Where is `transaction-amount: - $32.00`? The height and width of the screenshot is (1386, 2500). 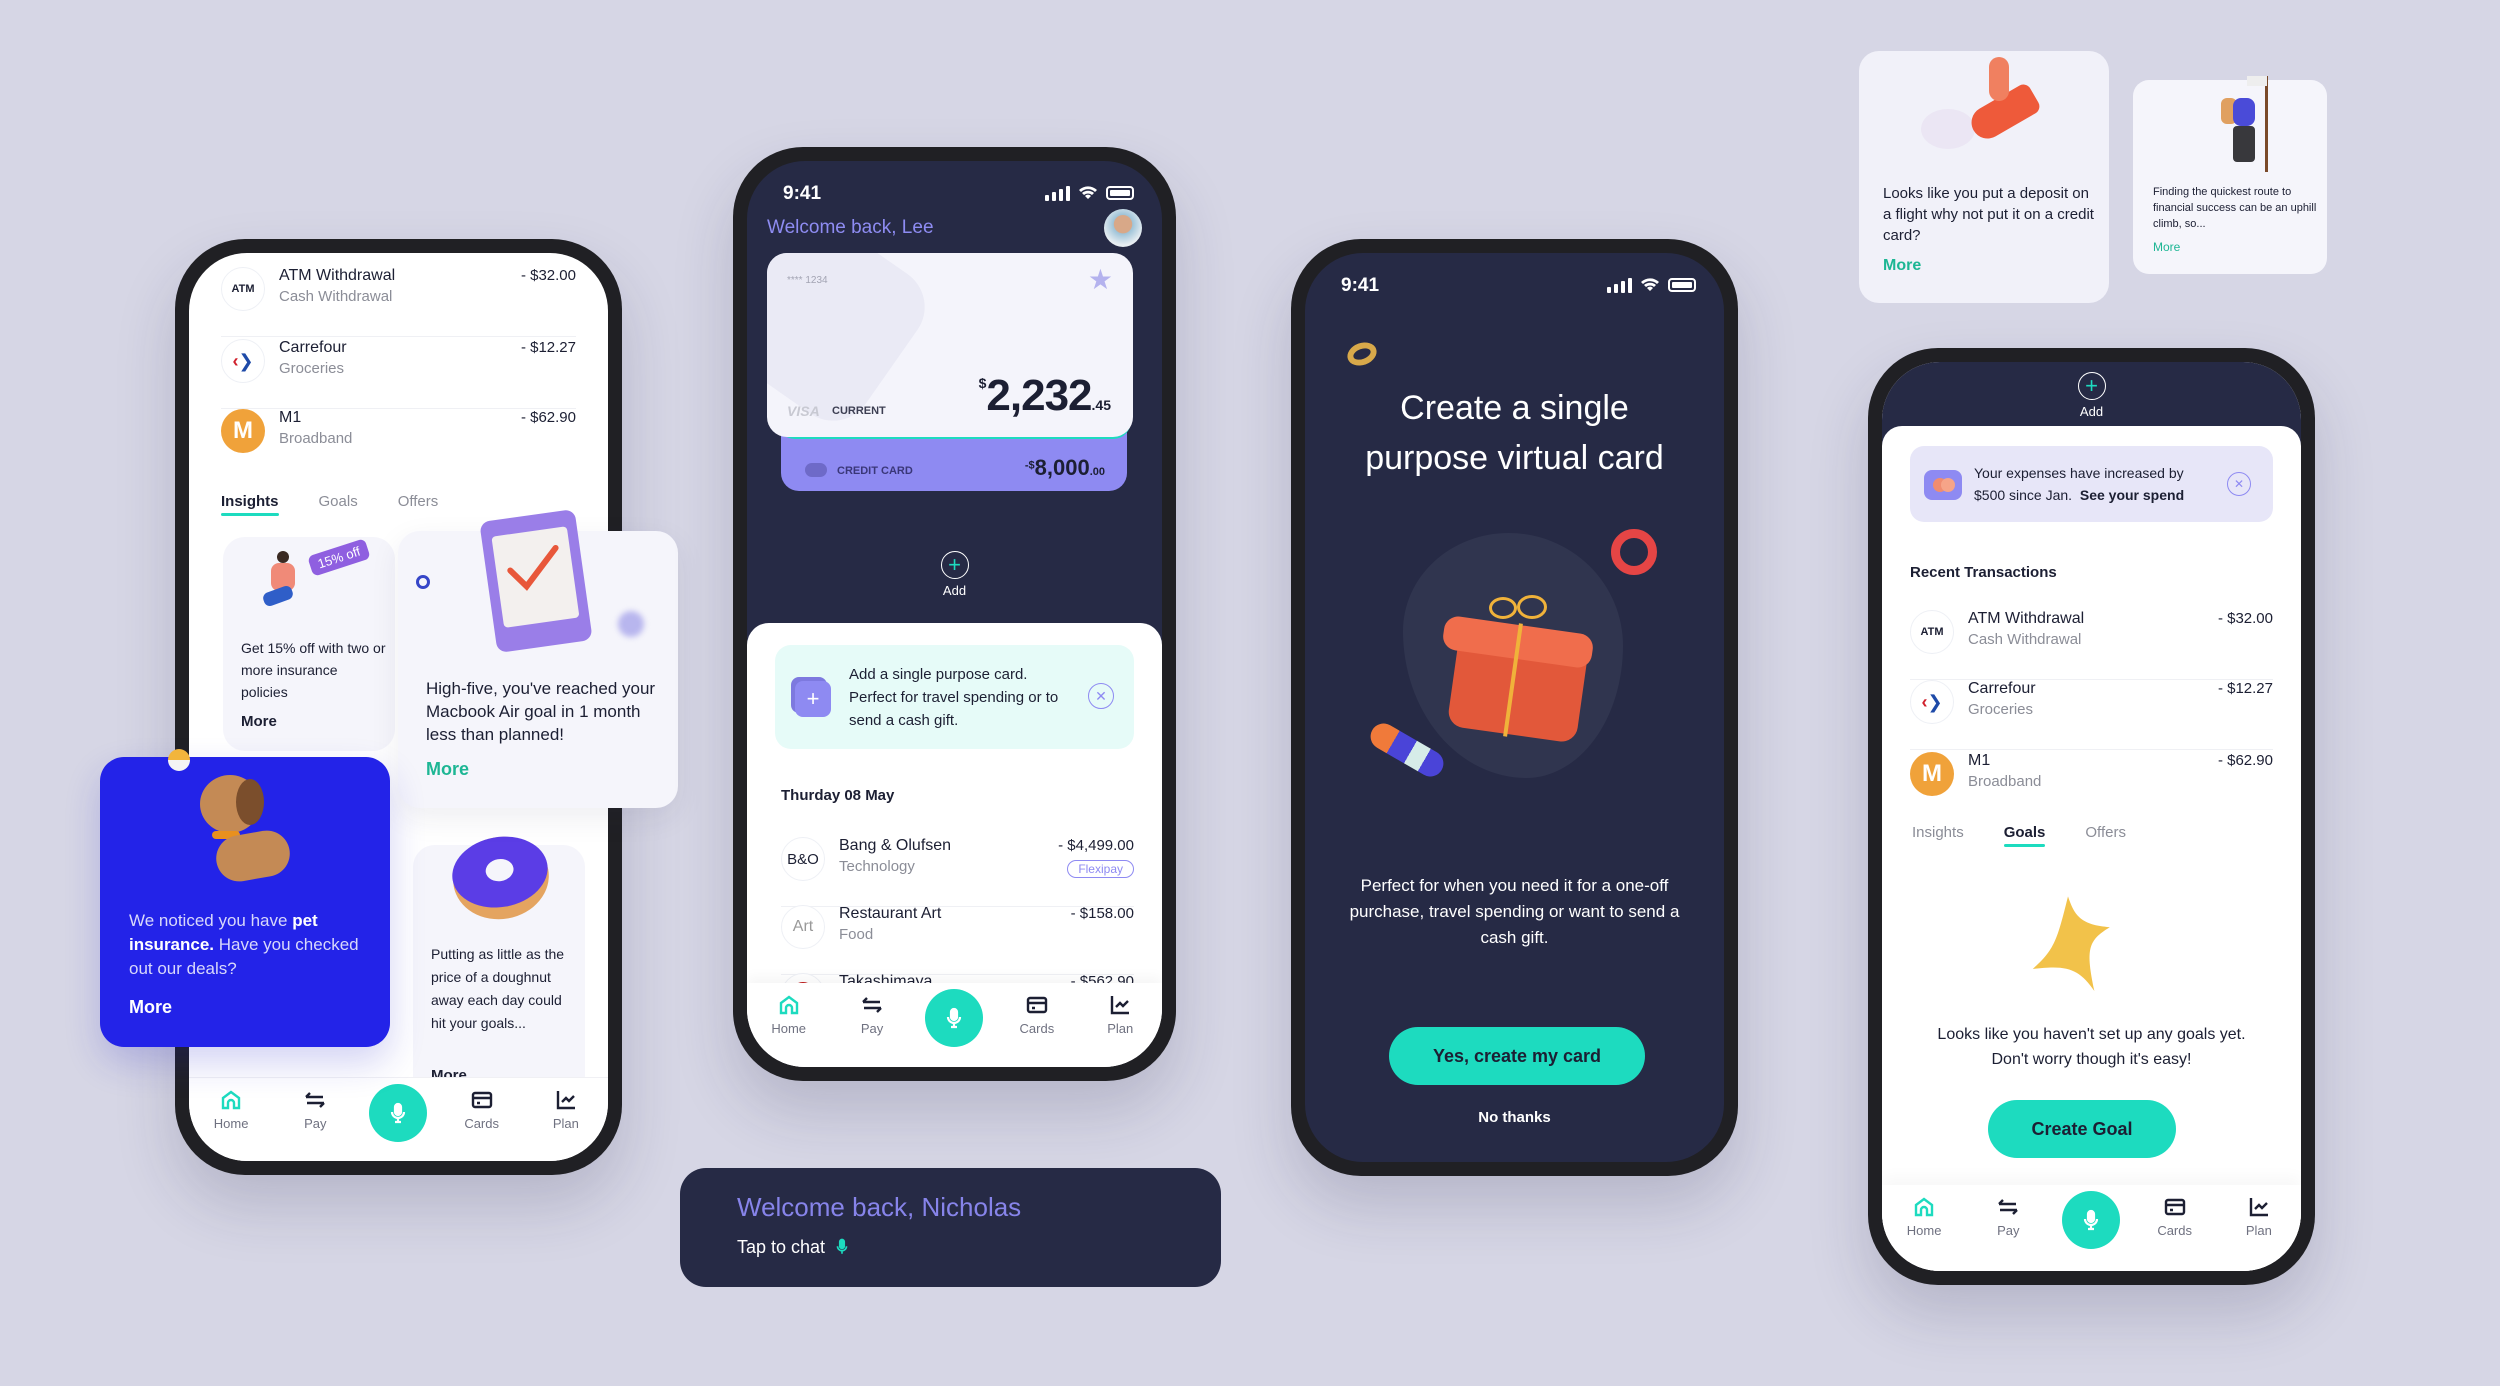
transaction-amount: - $32.00 is located at coordinates (2245, 618).